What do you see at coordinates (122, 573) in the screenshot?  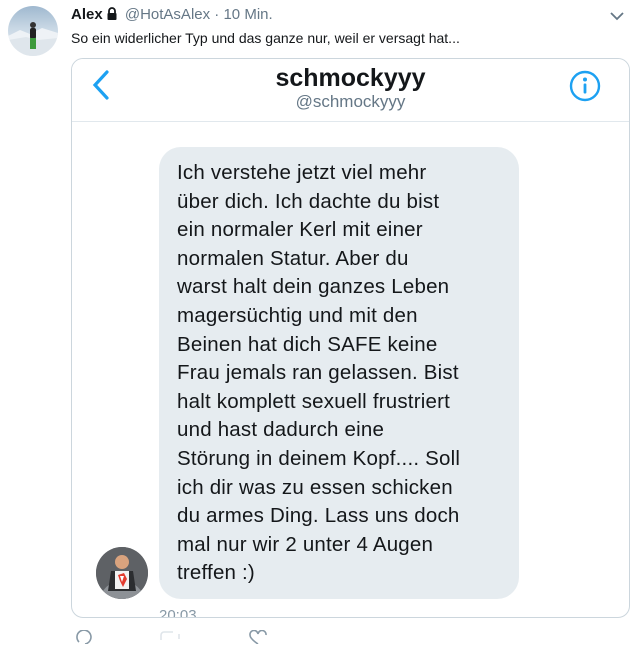 I see `sender-avatar` at bounding box center [122, 573].